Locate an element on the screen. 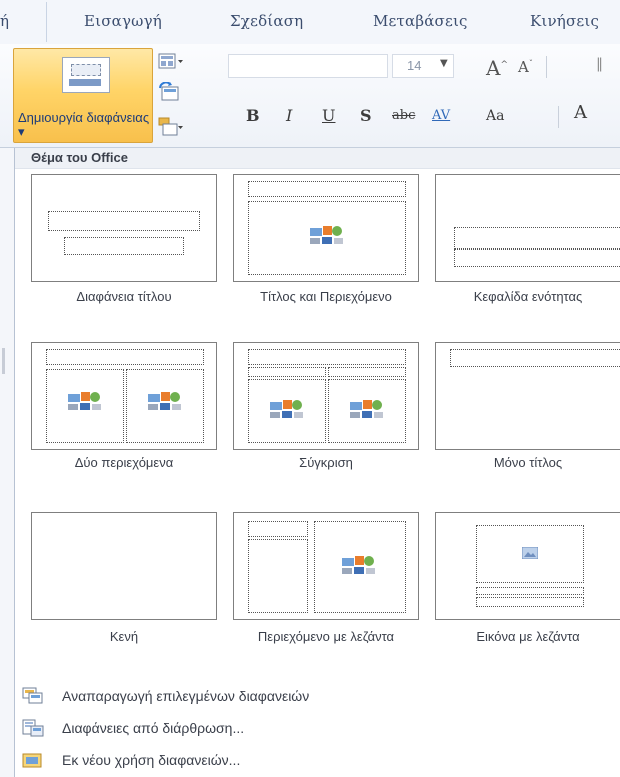 The width and height of the screenshot is (620, 777). layout-label: Σύγκριση is located at coordinates (326, 462).